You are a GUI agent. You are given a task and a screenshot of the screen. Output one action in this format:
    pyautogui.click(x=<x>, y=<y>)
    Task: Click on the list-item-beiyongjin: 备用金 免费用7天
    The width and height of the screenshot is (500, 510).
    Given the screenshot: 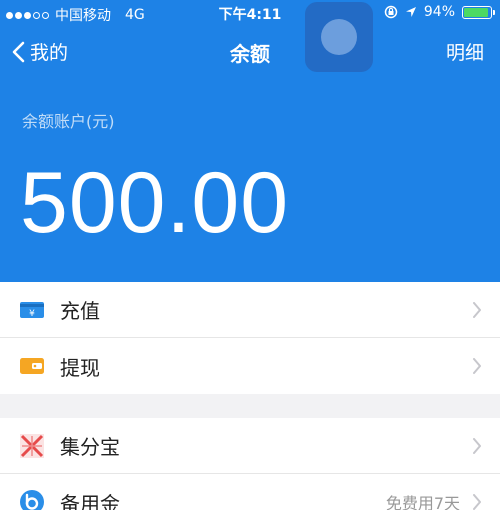 What is the action you would take?
    pyautogui.click(x=250, y=492)
    